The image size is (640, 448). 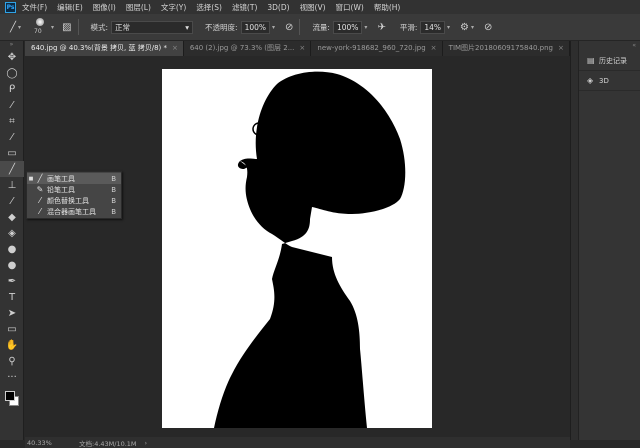 I want to click on flyout-item-brush: ■ ╱ 画笔工具 B, so click(x=74, y=178).